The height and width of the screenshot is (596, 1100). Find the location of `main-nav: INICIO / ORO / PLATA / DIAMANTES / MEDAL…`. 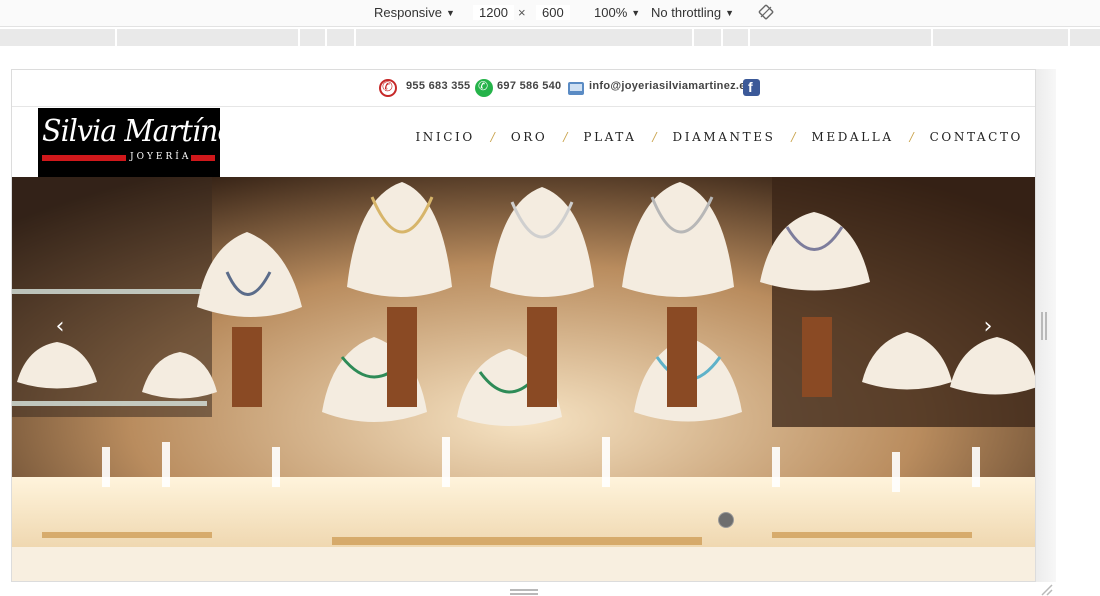

main-nav: INICIO / ORO / PLATA / DIAMANTES / MEDAL… is located at coordinates (725, 137).